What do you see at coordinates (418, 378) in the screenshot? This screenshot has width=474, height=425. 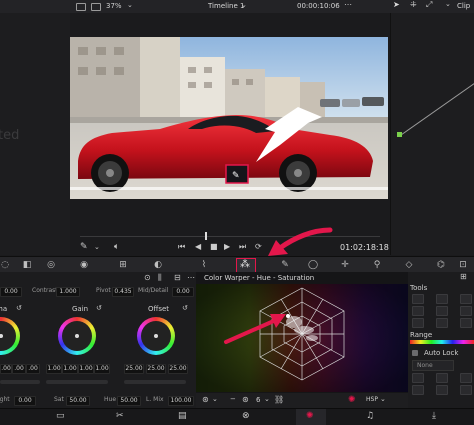 I see `grid-tool-button` at bounding box center [418, 378].